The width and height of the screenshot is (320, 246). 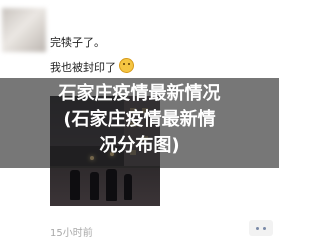 What do you see at coordinates (83, 67) in the screenshot?
I see `post-text-line-2-text: 我也被封印了` at bounding box center [83, 67].